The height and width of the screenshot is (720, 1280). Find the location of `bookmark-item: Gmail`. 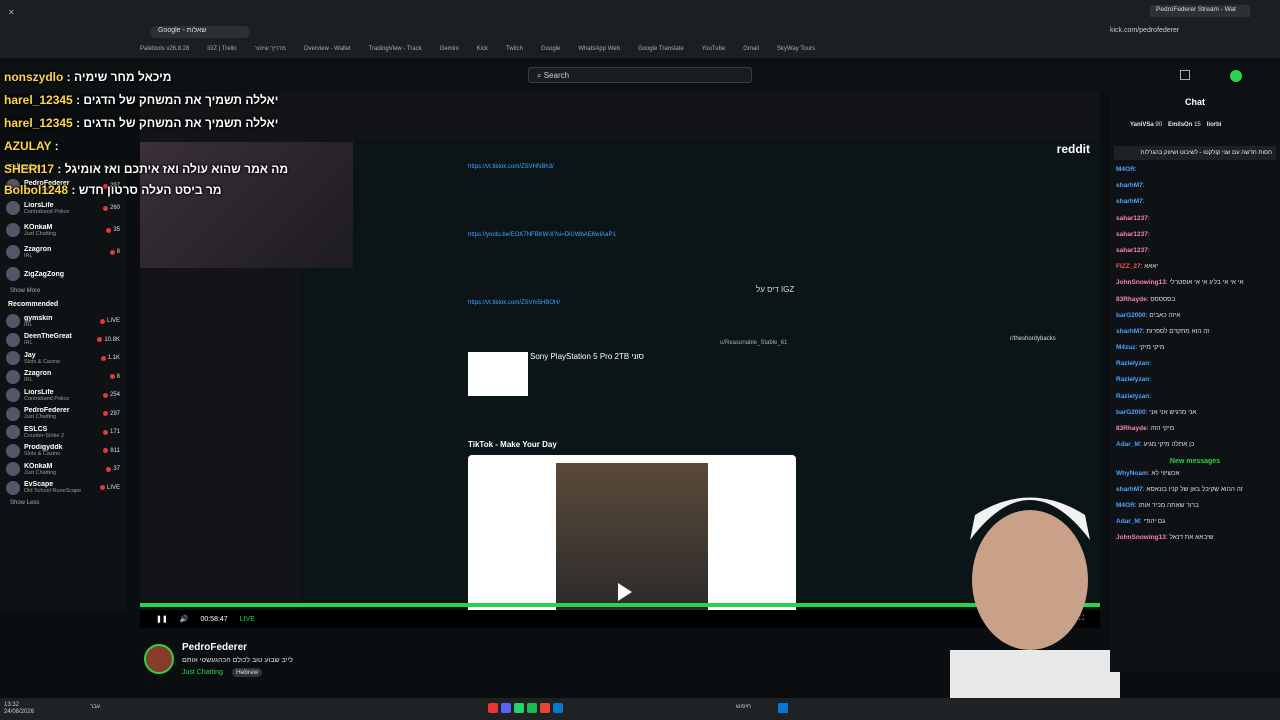

bookmark-item: Gmail is located at coordinates (751, 49).